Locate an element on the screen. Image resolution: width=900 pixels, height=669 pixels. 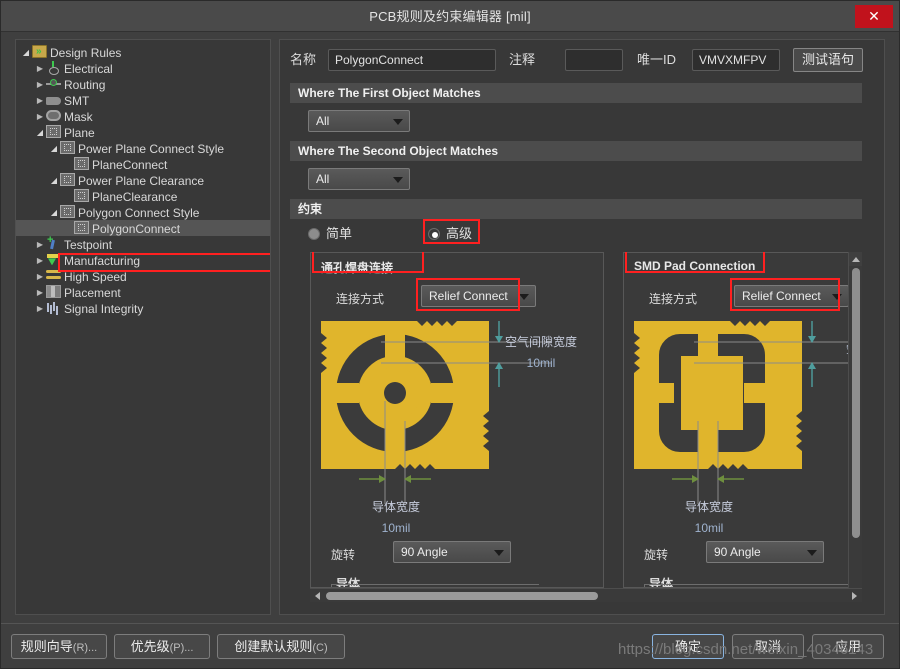
air-gap-label: 空气间隙宽度 is located at coordinates (540, 342).